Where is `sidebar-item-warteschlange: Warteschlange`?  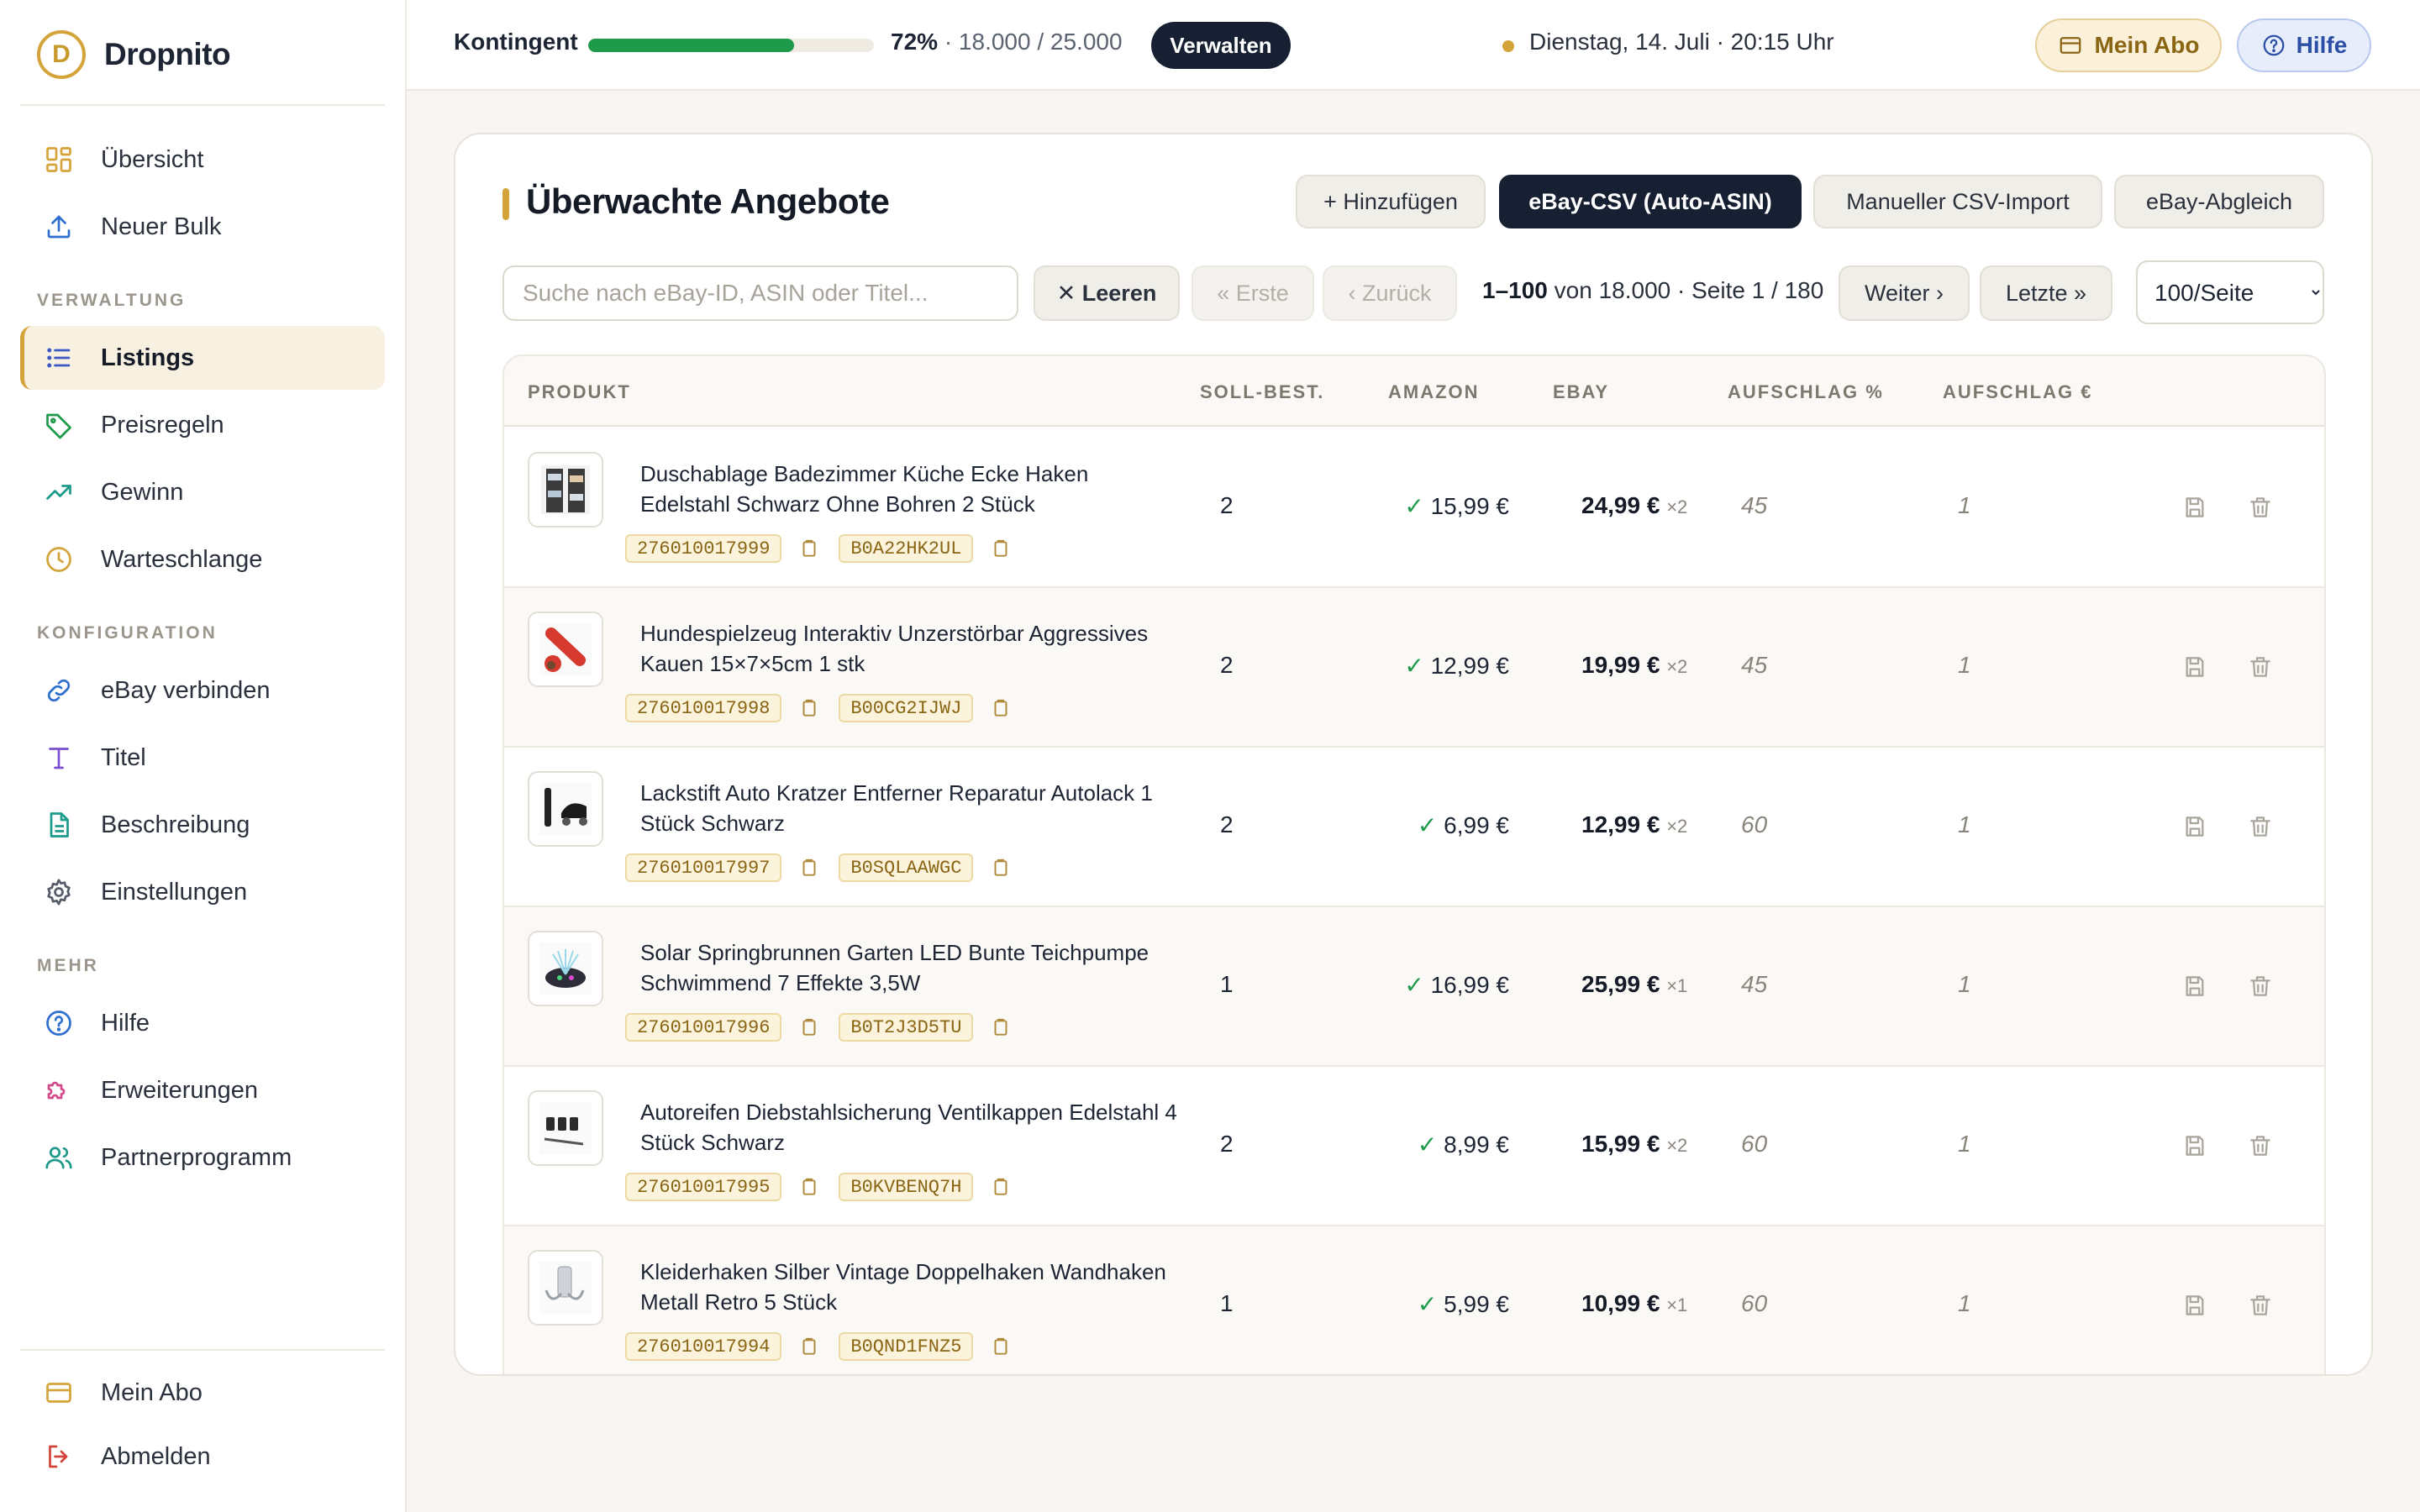 sidebar-item-warteschlange: Warteschlange is located at coordinates (202, 559).